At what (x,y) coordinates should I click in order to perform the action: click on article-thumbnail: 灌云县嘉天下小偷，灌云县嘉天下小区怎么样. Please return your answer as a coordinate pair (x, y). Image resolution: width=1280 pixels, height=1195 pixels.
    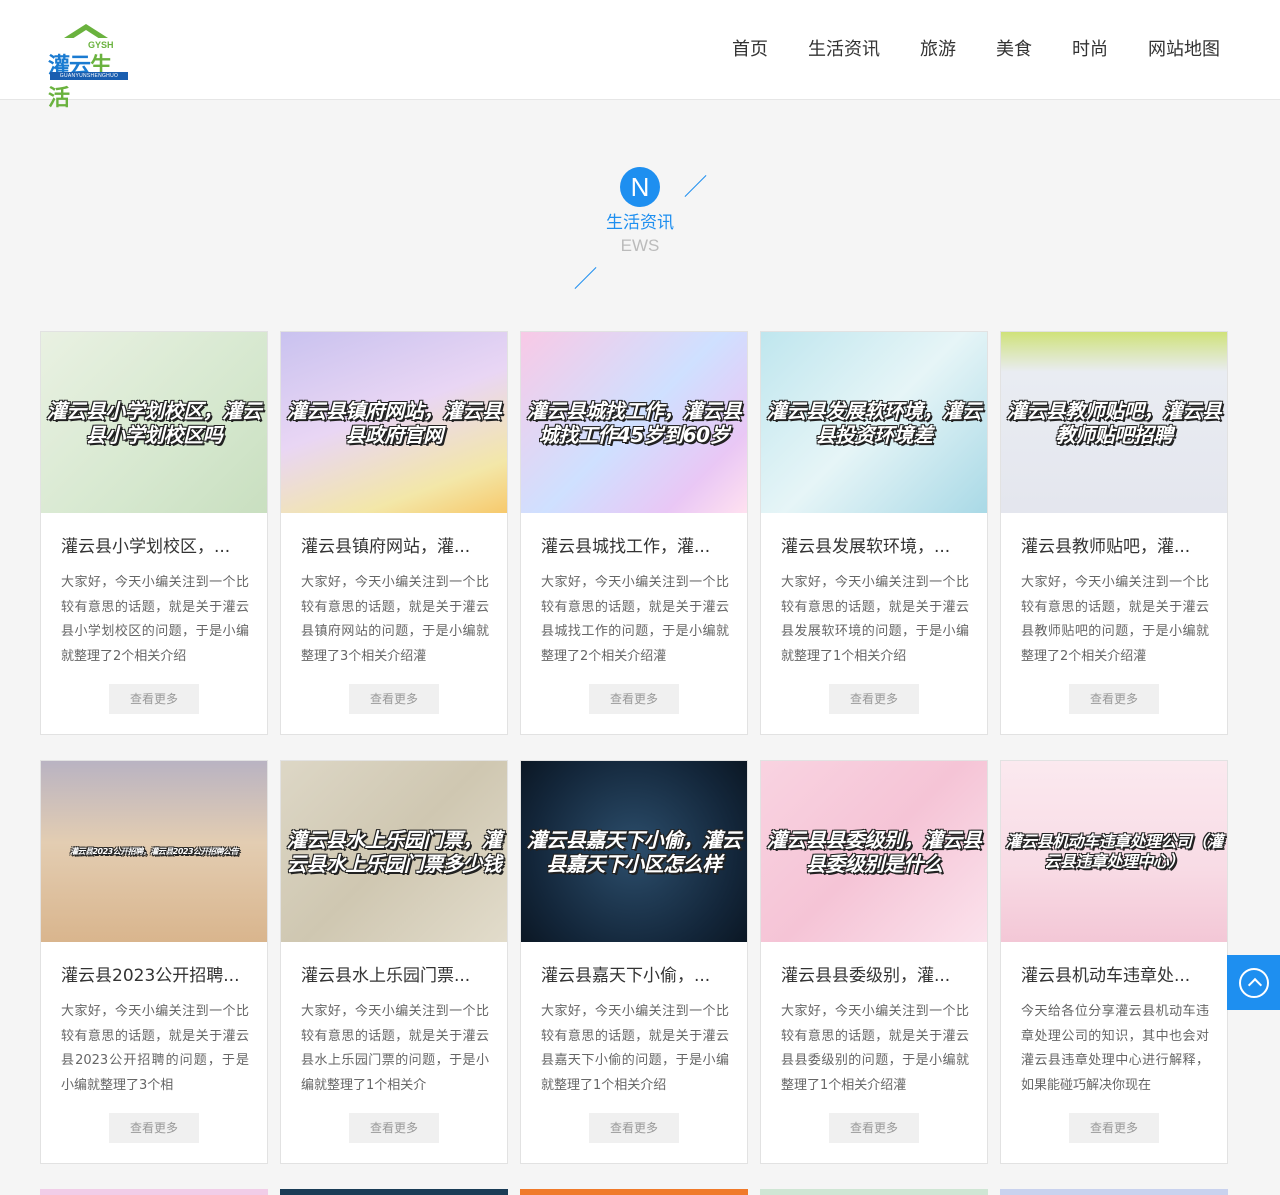
    Looking at the image, I should click on (634, 851).